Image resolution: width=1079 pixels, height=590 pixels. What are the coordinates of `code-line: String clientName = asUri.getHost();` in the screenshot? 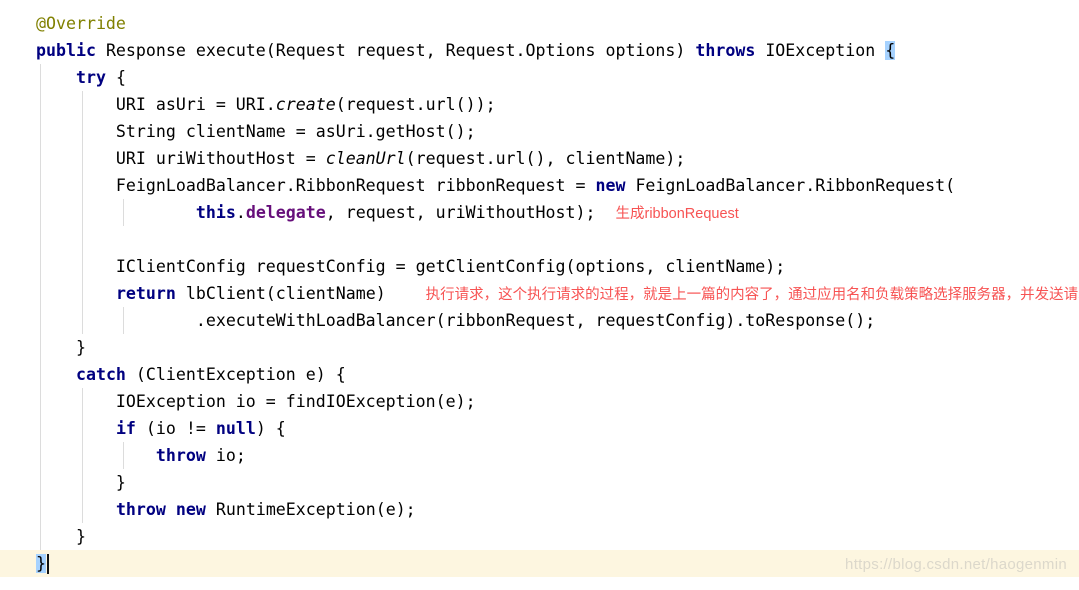 It's located at (539, 131).